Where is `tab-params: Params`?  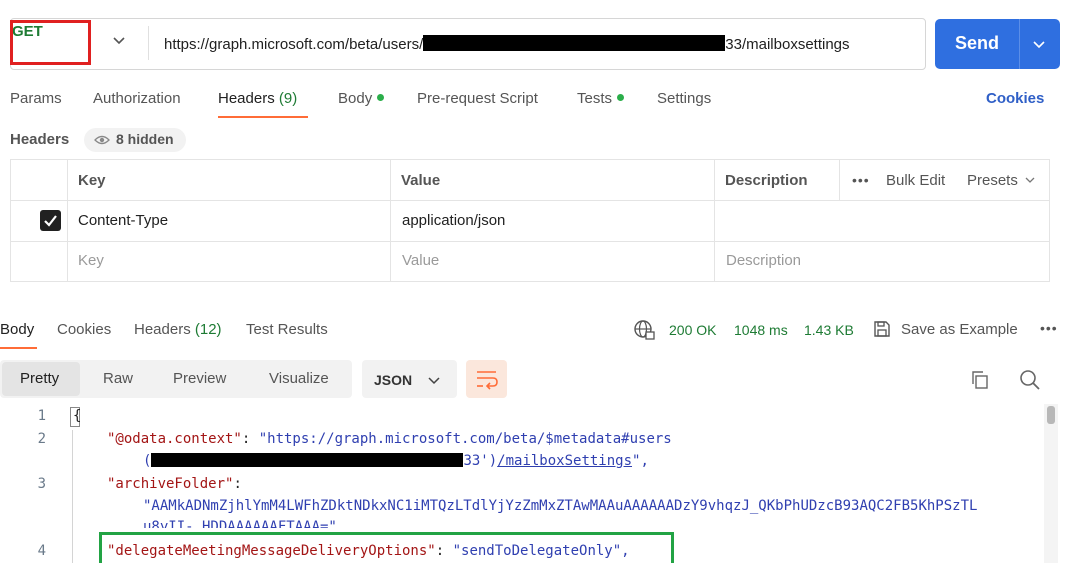
tab-params: Params is located at coordinates (36, 98).